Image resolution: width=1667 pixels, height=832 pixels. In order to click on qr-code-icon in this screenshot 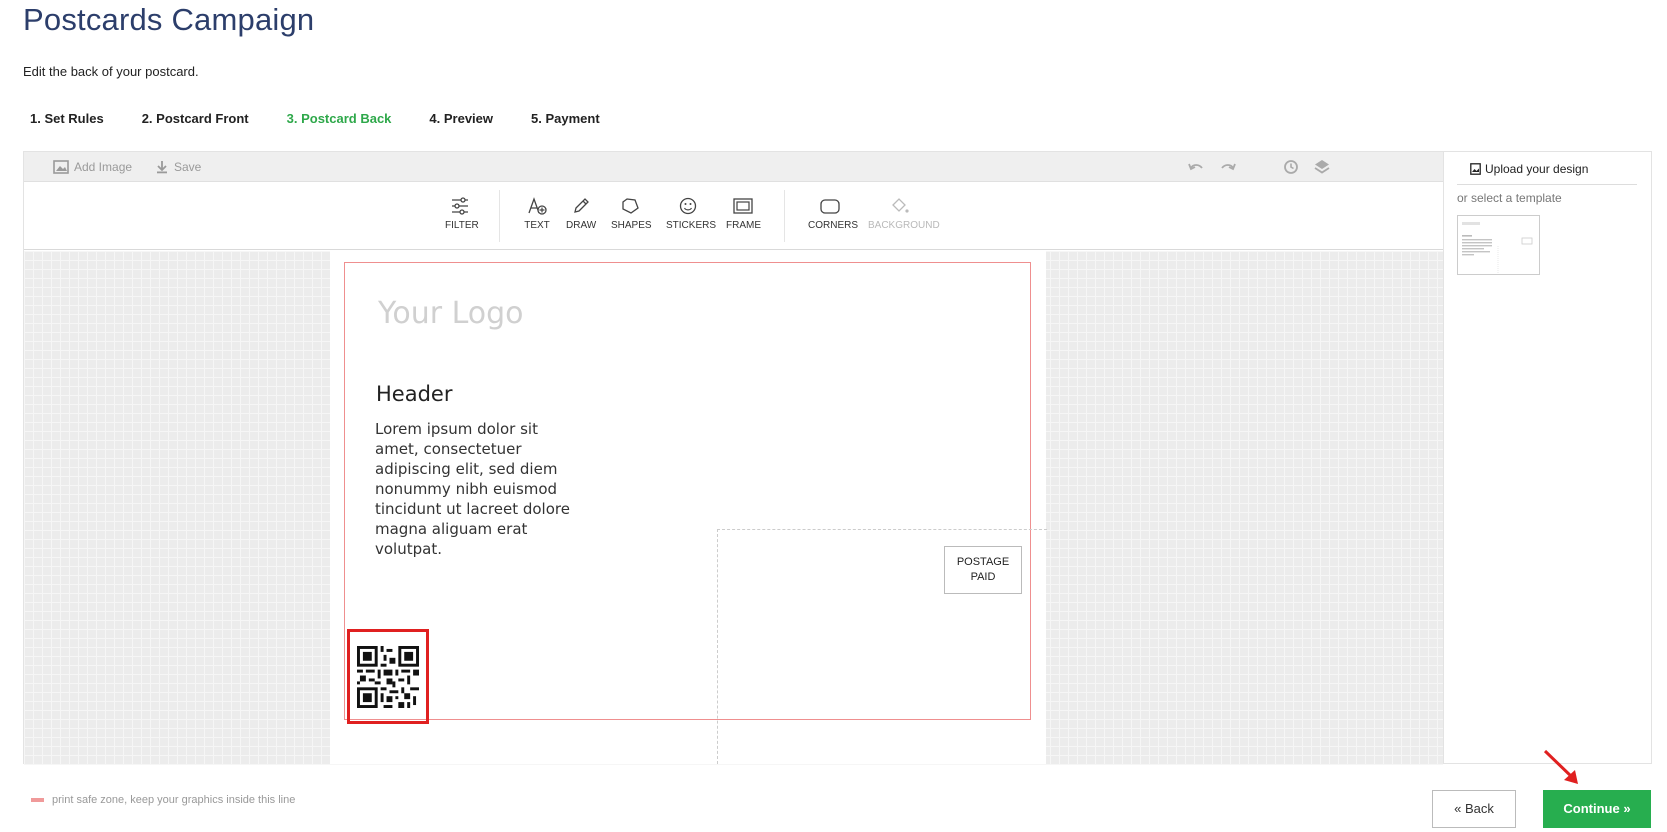, I will do `click(388, 676)`.